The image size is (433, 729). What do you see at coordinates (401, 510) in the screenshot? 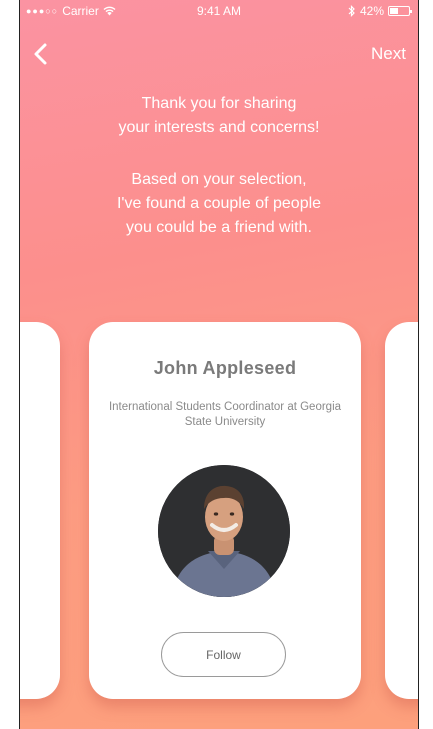
I see `next-profile-card` at bounding box center [401, 510].